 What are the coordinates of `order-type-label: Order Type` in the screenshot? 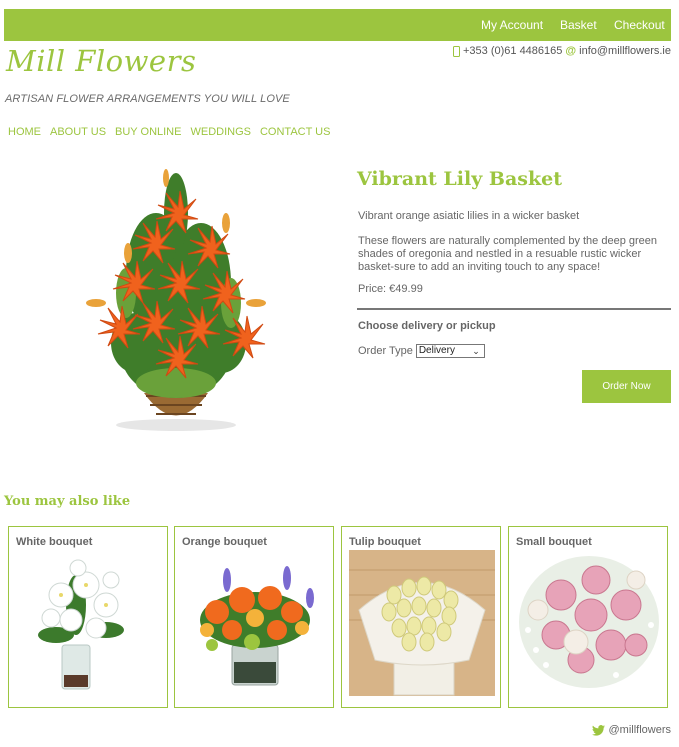 It's located at (385, 351).